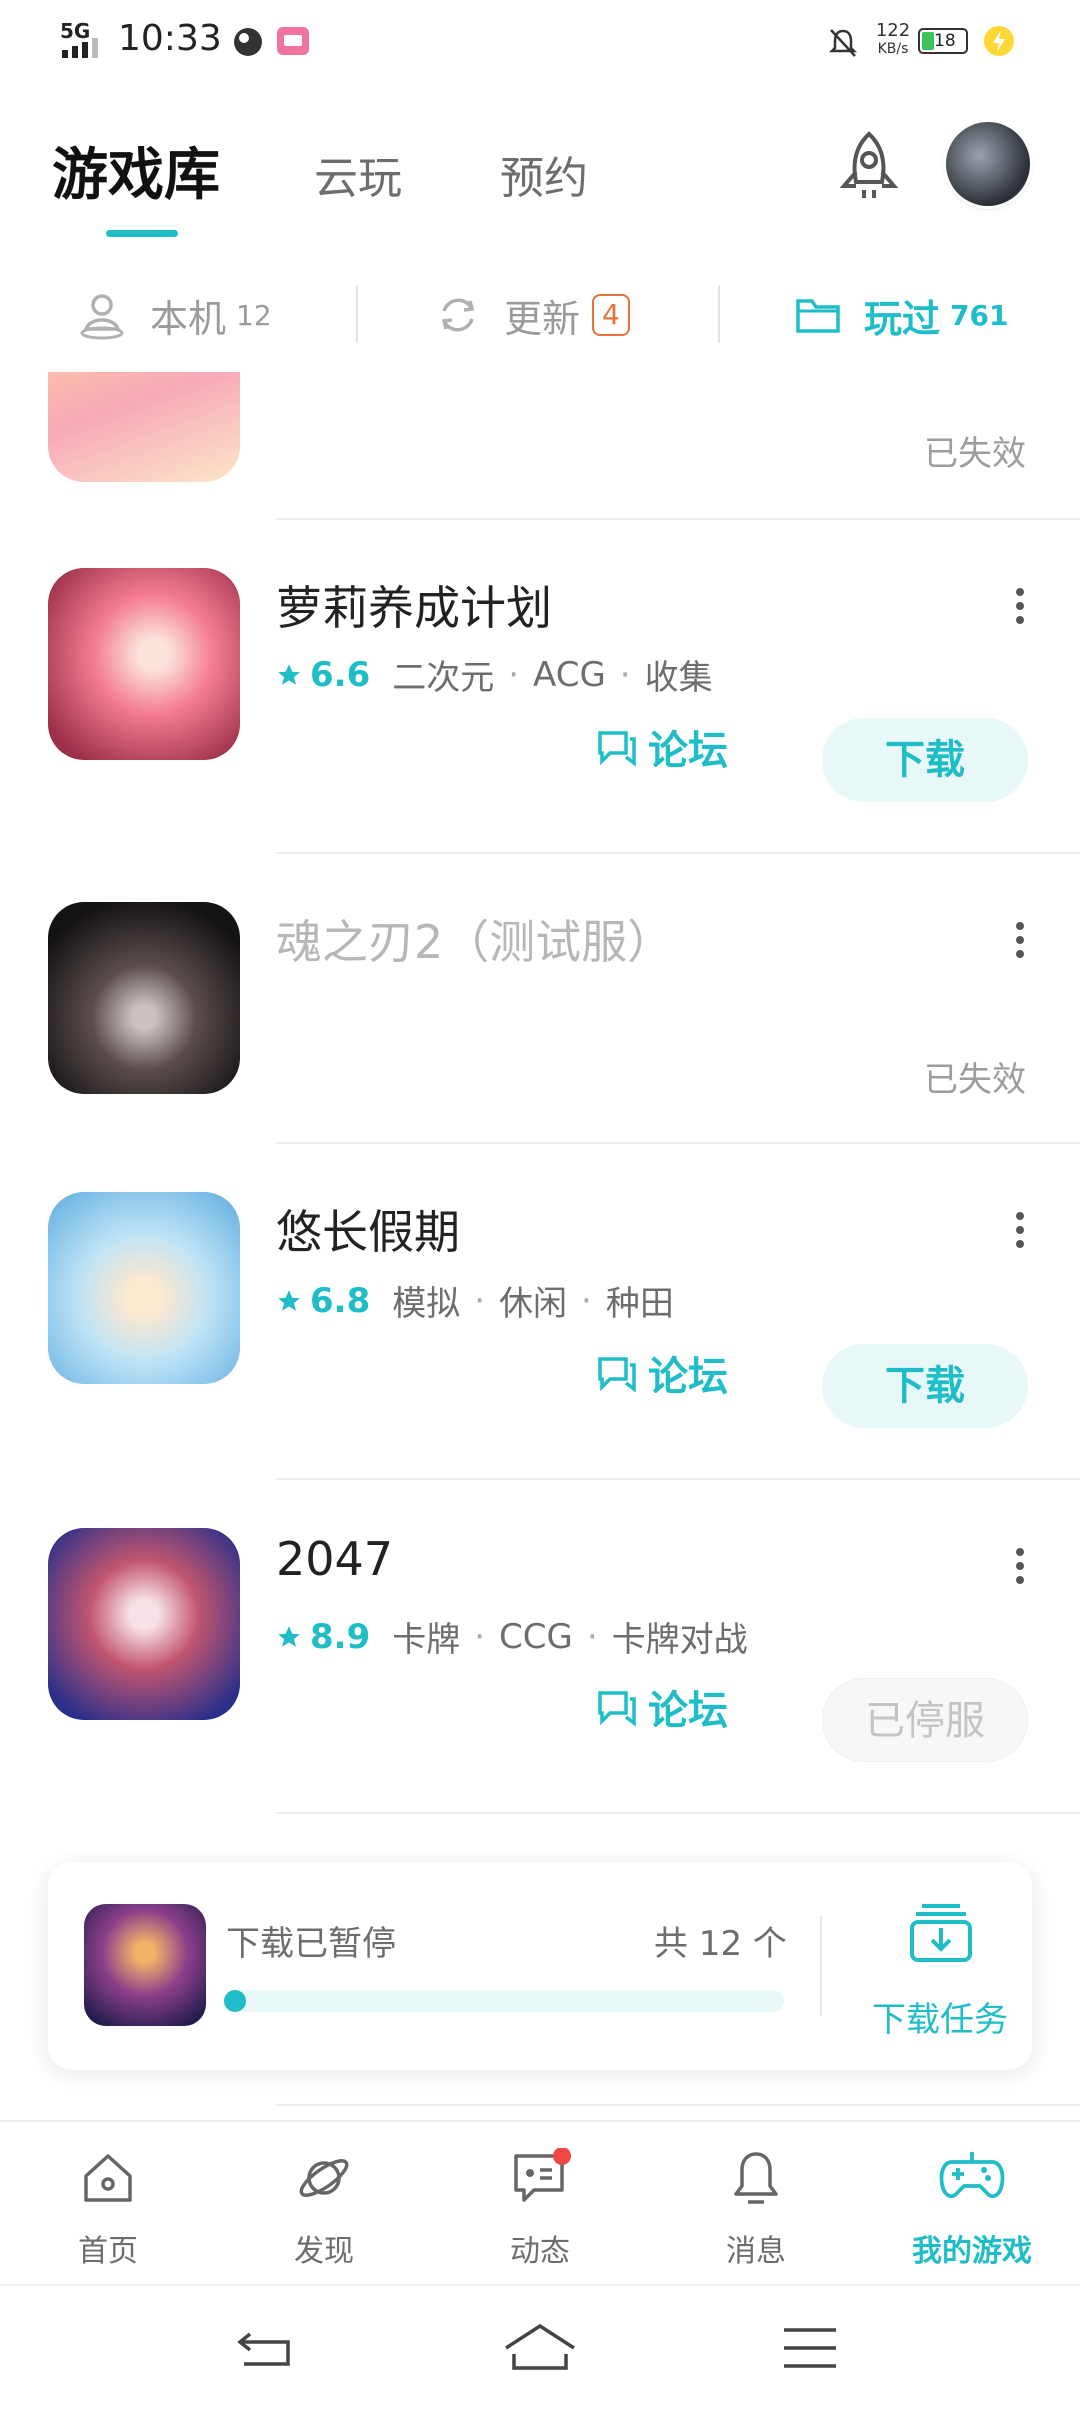 The height and width of the screenshot is (2410, 1080). I want to click on active-tab-indicator, so click(142, 233).